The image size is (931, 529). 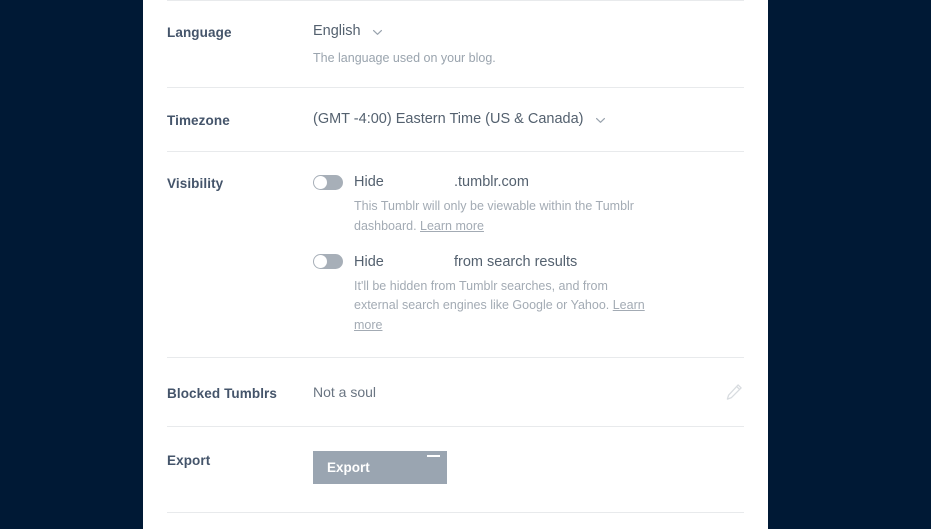 I want to click on toggle-line-hide-blog: Hide .tumblr.com, so click(x=528, y=182).